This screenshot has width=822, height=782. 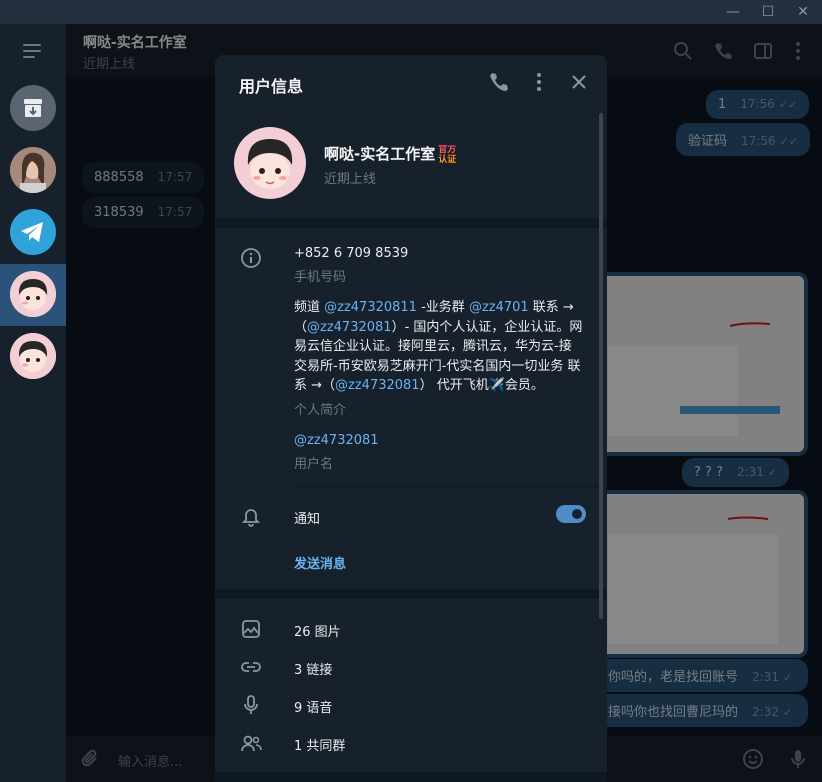 What do you see at coordinates (320, 410) in the screenshot?
I see `bio-label: 个人简介` at bounding box center [320, 410].